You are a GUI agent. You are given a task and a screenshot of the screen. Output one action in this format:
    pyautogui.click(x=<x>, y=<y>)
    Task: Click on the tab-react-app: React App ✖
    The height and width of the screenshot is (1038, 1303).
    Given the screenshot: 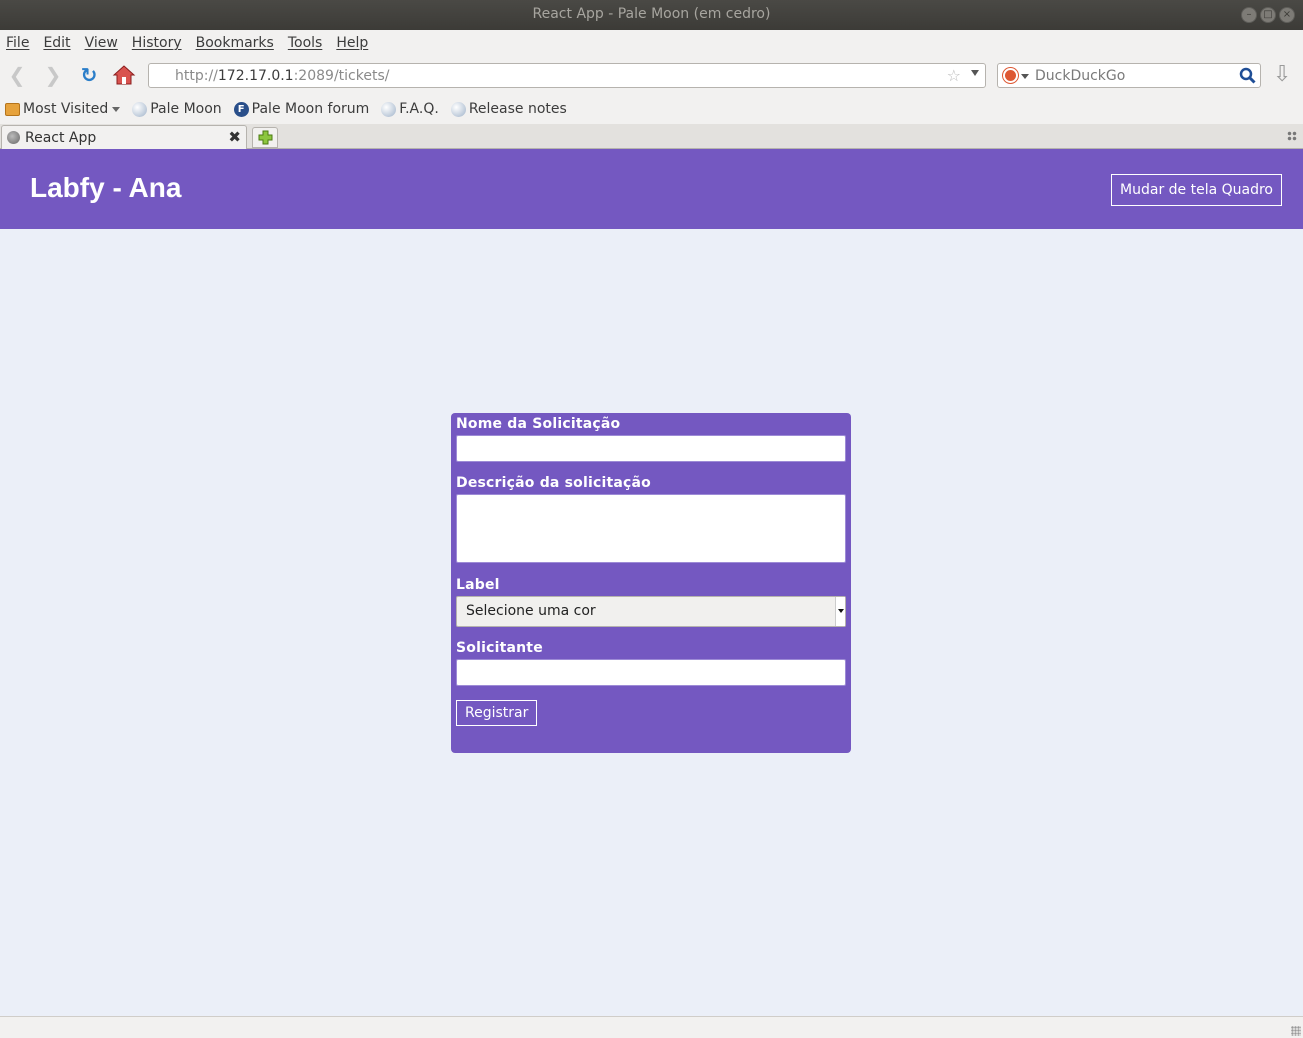 What is the action you would take?
    pyautogui.click(x=124, y=137)
    